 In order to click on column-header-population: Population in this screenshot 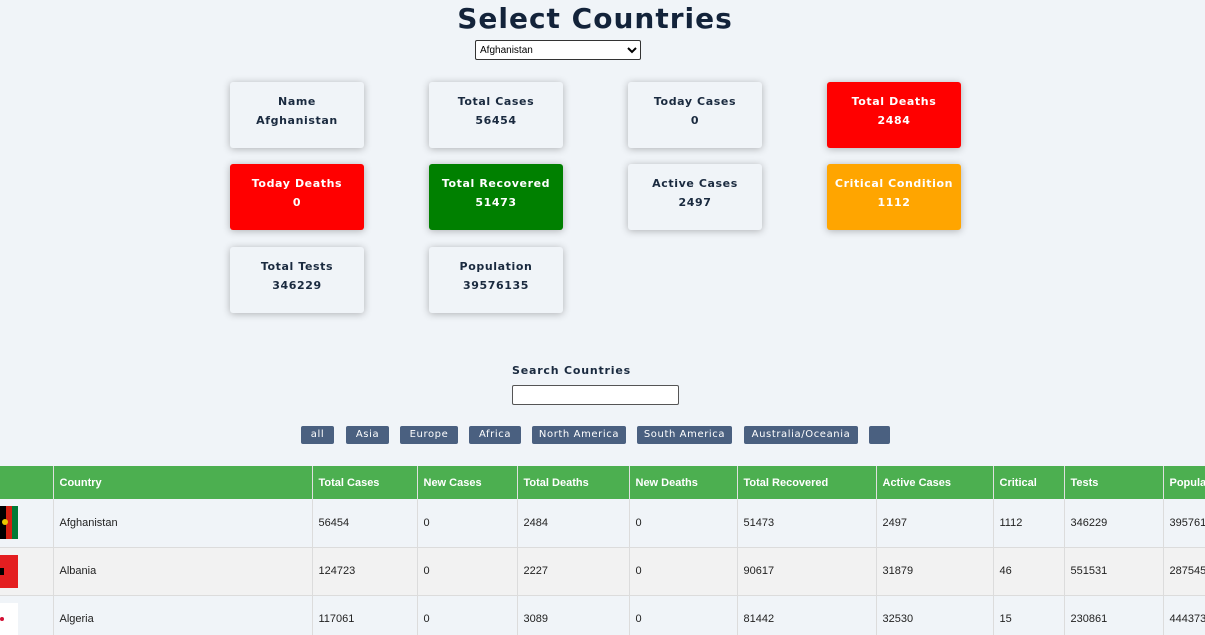, I will do `click(1184, 482)`.